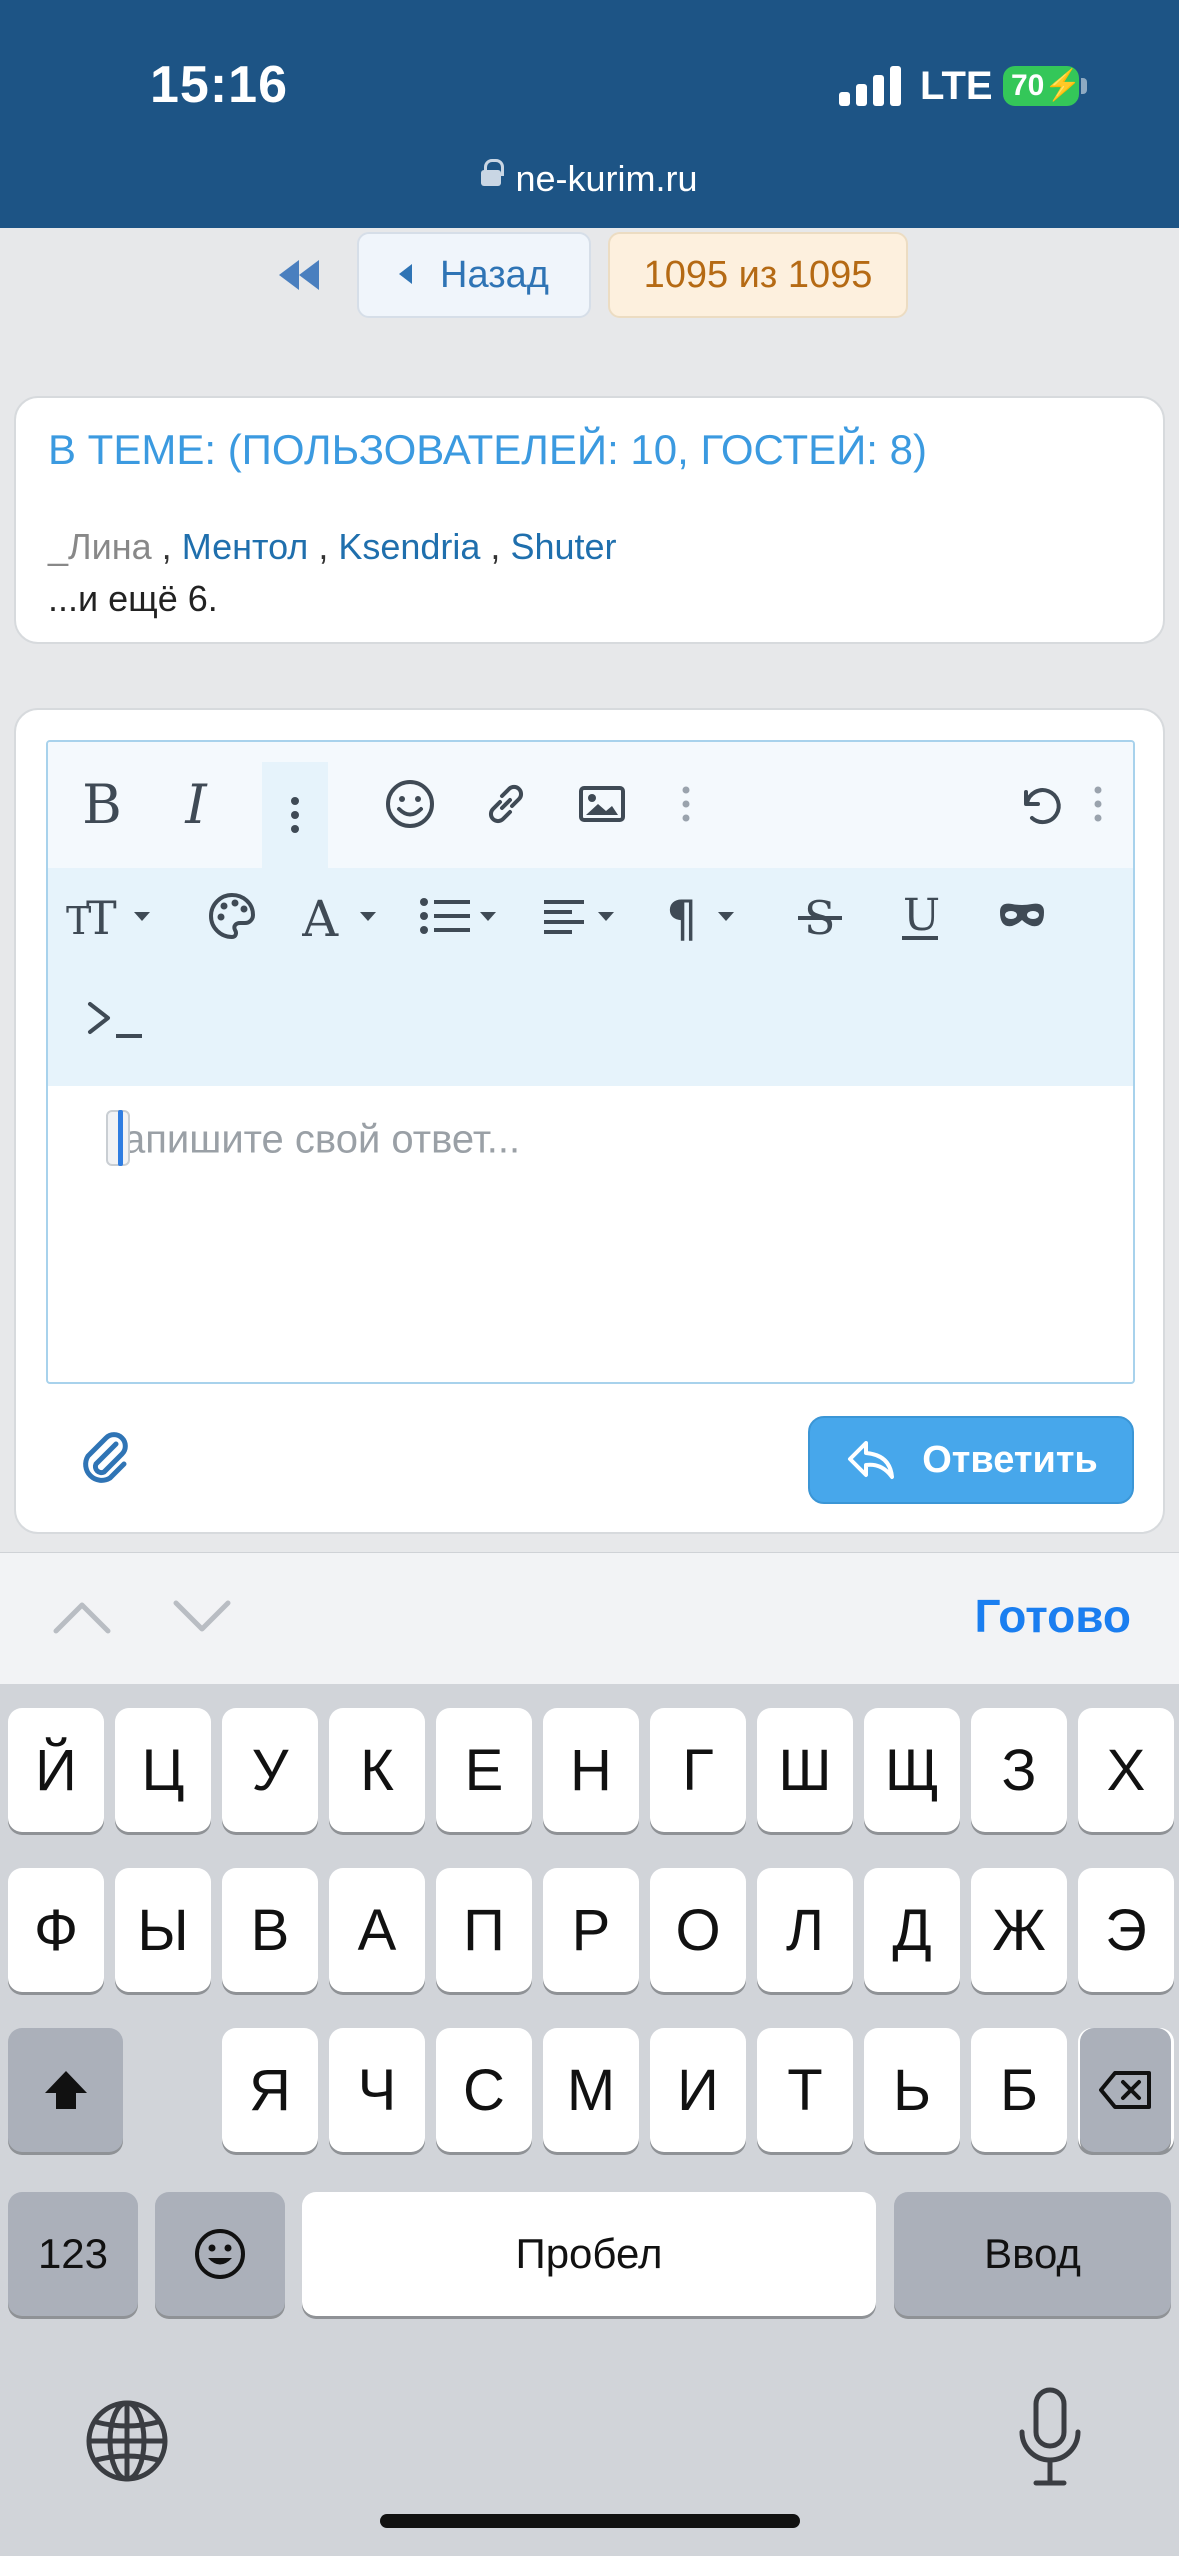  What do you see at coordinates (1052, 1616) in the screenshot?
I see `done-button: Готово` at bounding box center [1052, 1616].